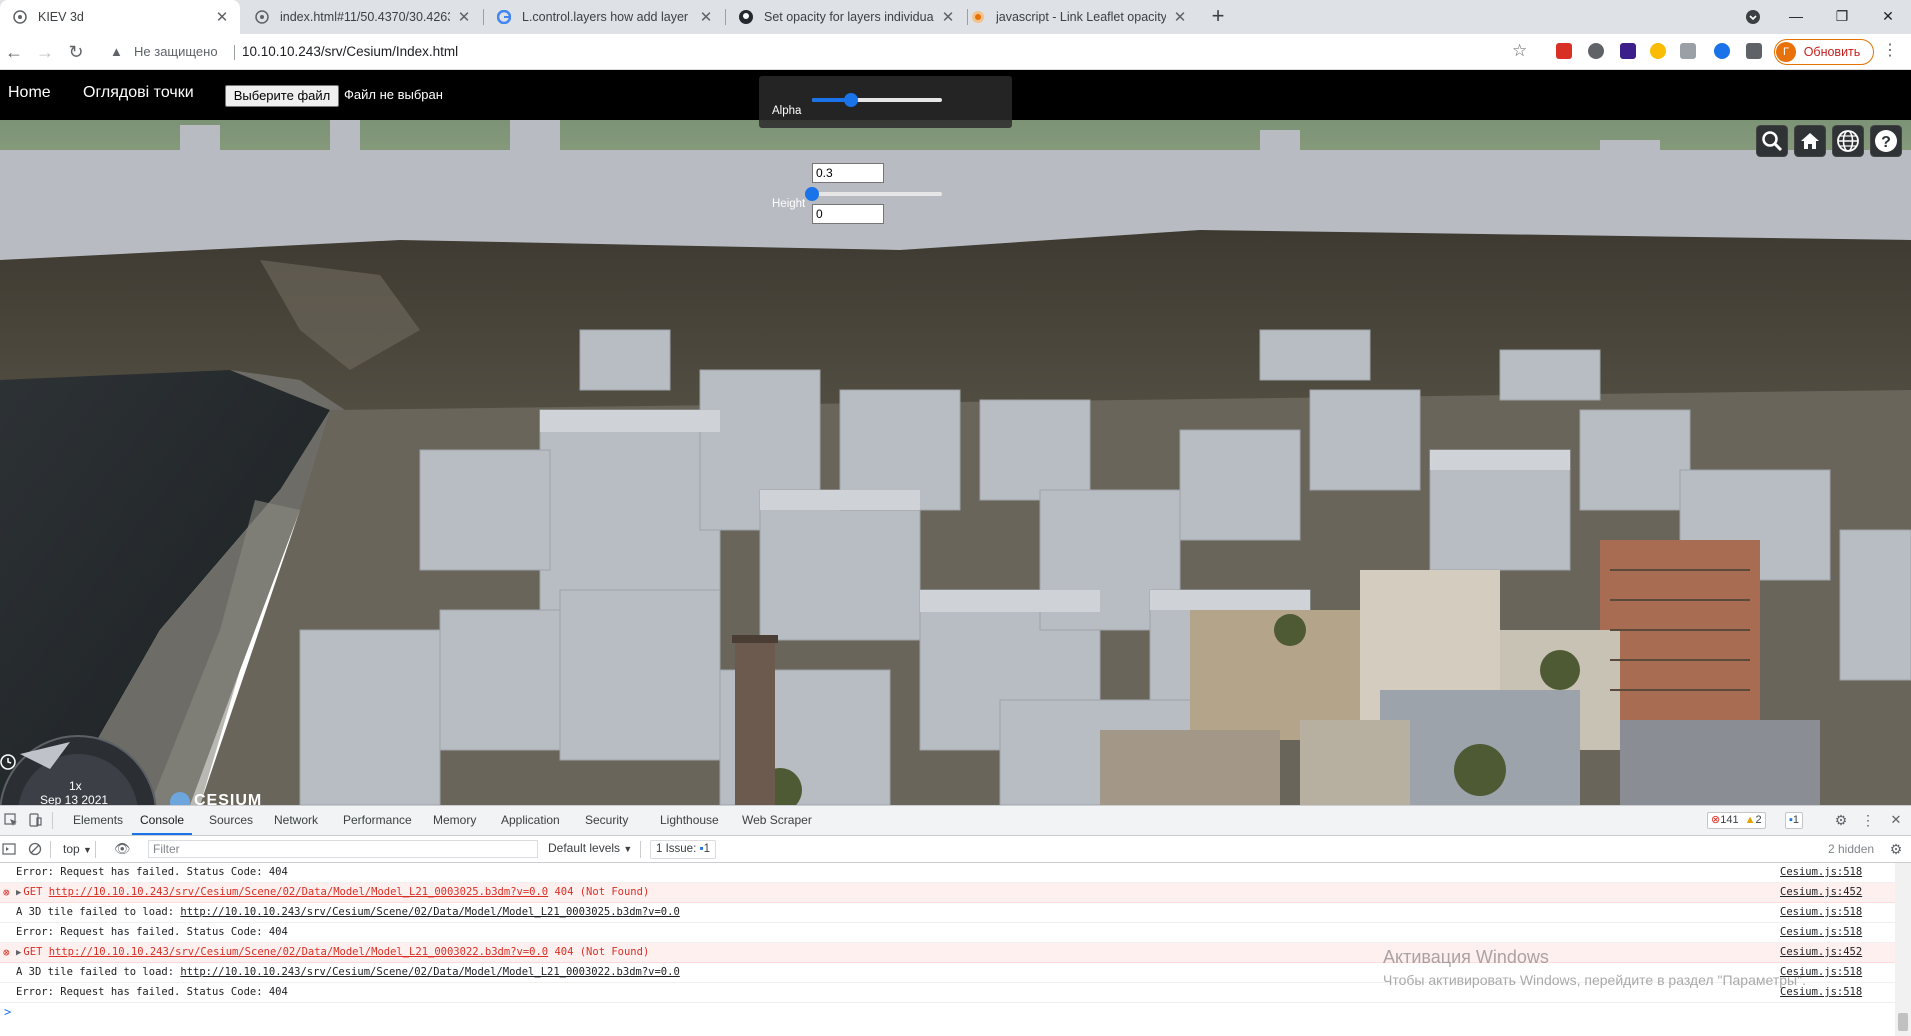 The height and width of the screenshot is (1036, 1911). I want to click on close-window-icon: ✕, so click(1888, 17).